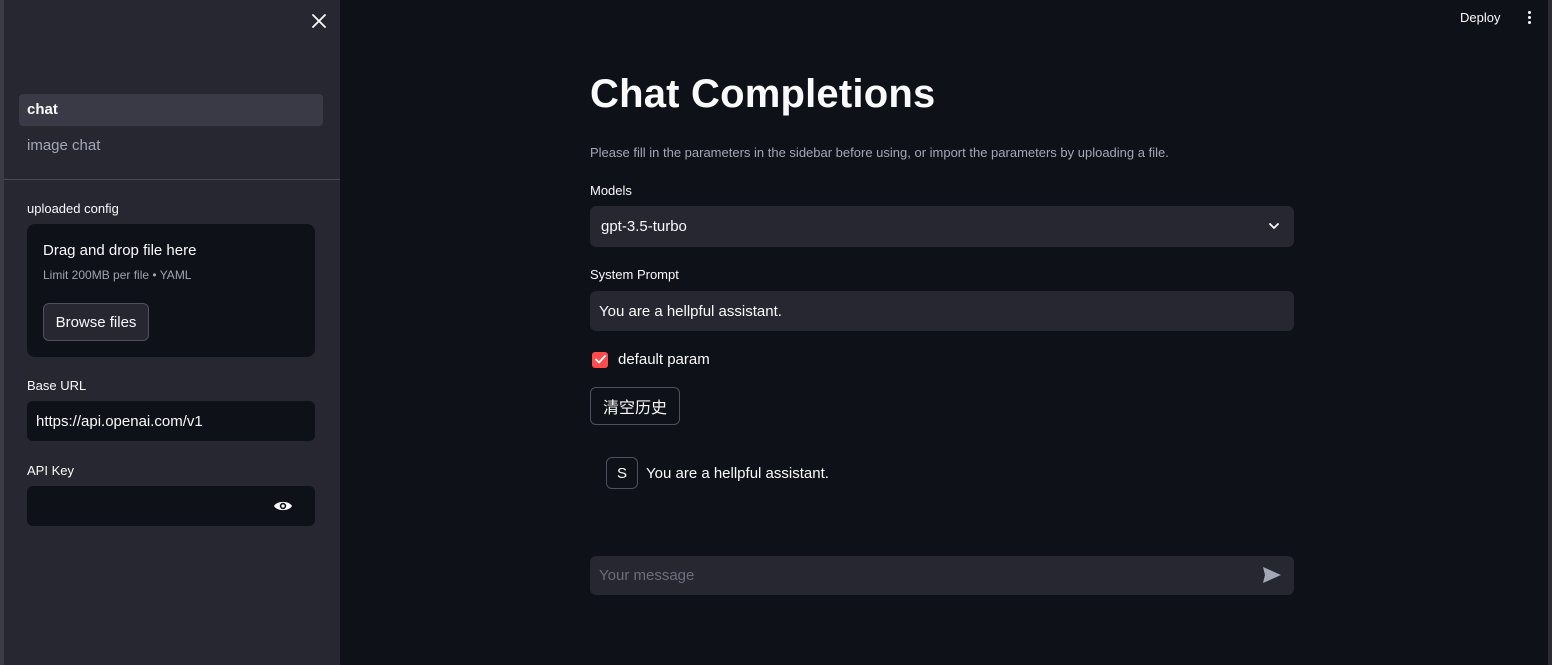 This screenshot has height=665, width=1552. I want to click on chat-input-placeholder: Your message, so click(647, 575).